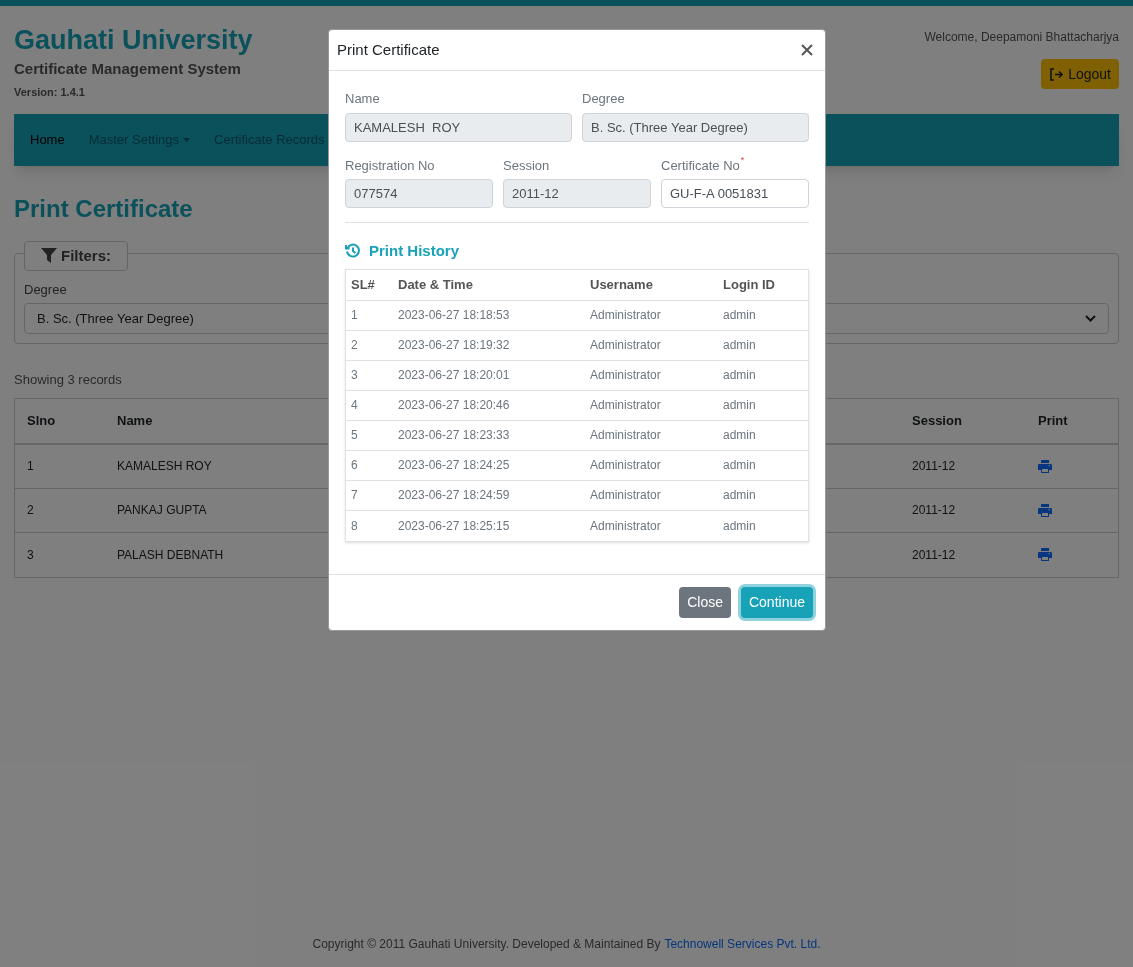 The width and height of the screenshot is (1133, 967). What do you see at coordinates (742, 160) in the screenshot?
I see `required-asterisk: *` at bounding box center [742, 160].